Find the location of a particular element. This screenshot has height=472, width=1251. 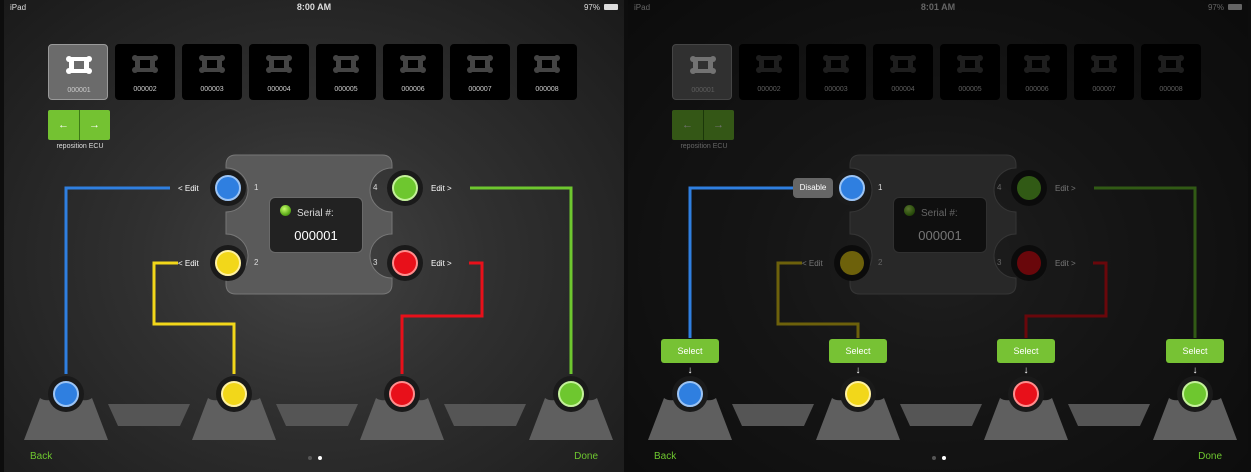

wire-green is located at coordinates (521, 280).